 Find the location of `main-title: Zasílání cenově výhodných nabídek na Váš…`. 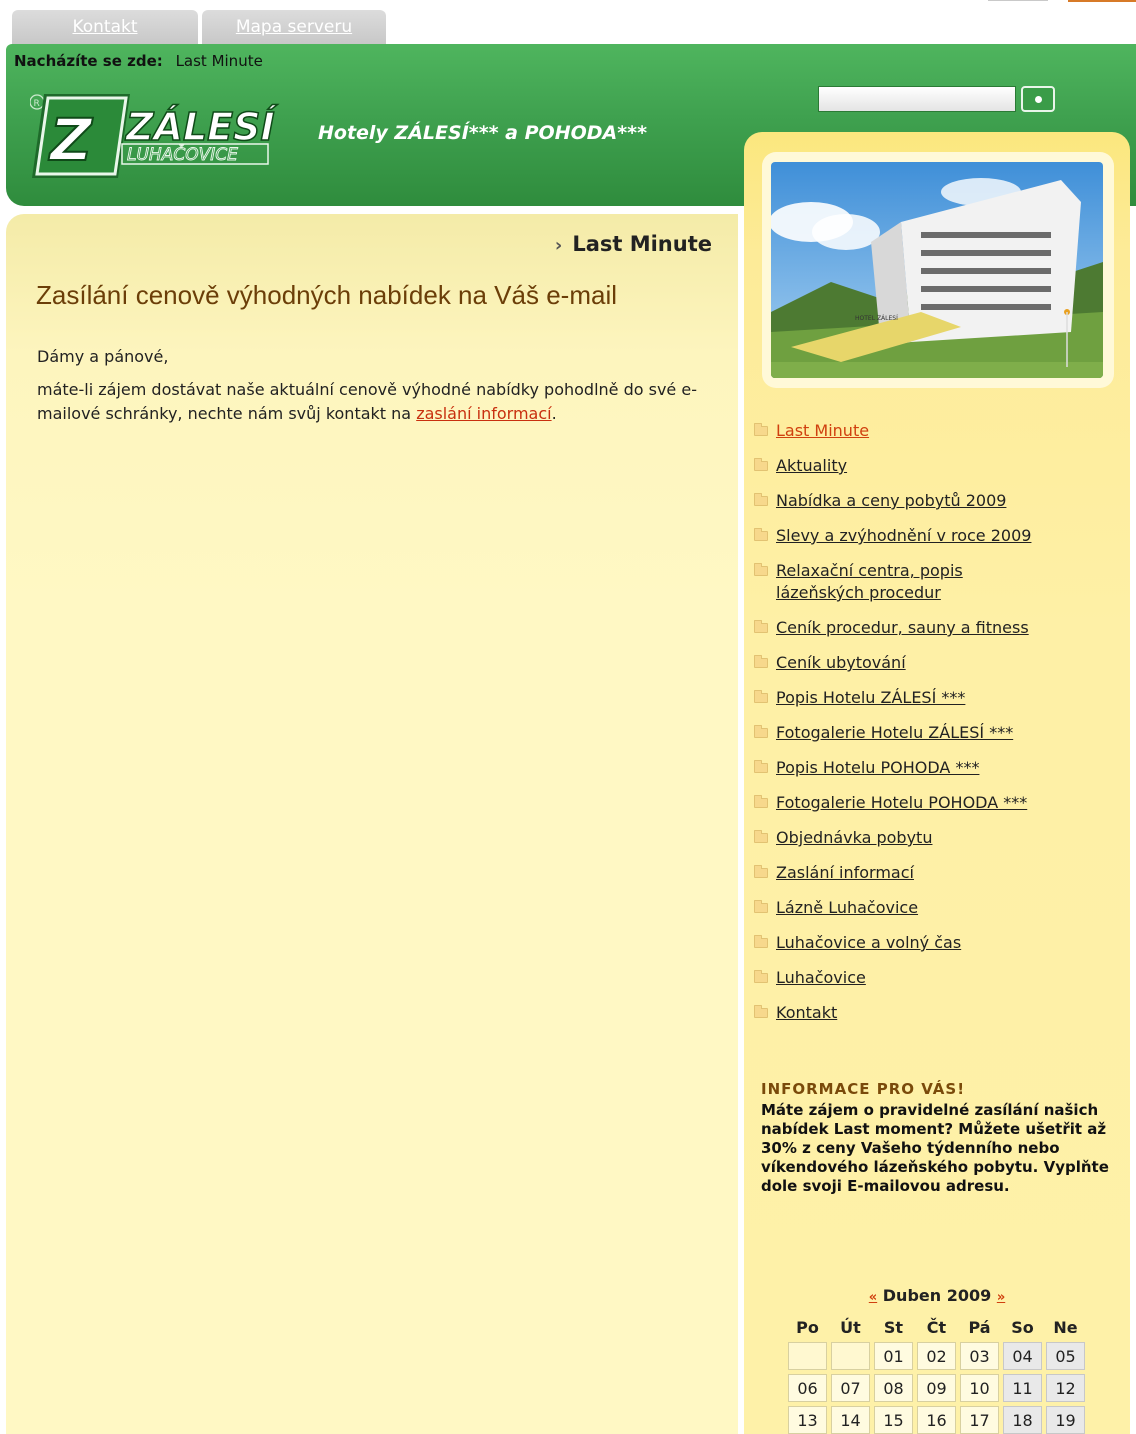

main-title: Zasílání cenově výhodných nabídek na Váš… is located at coordinates (327, 295).